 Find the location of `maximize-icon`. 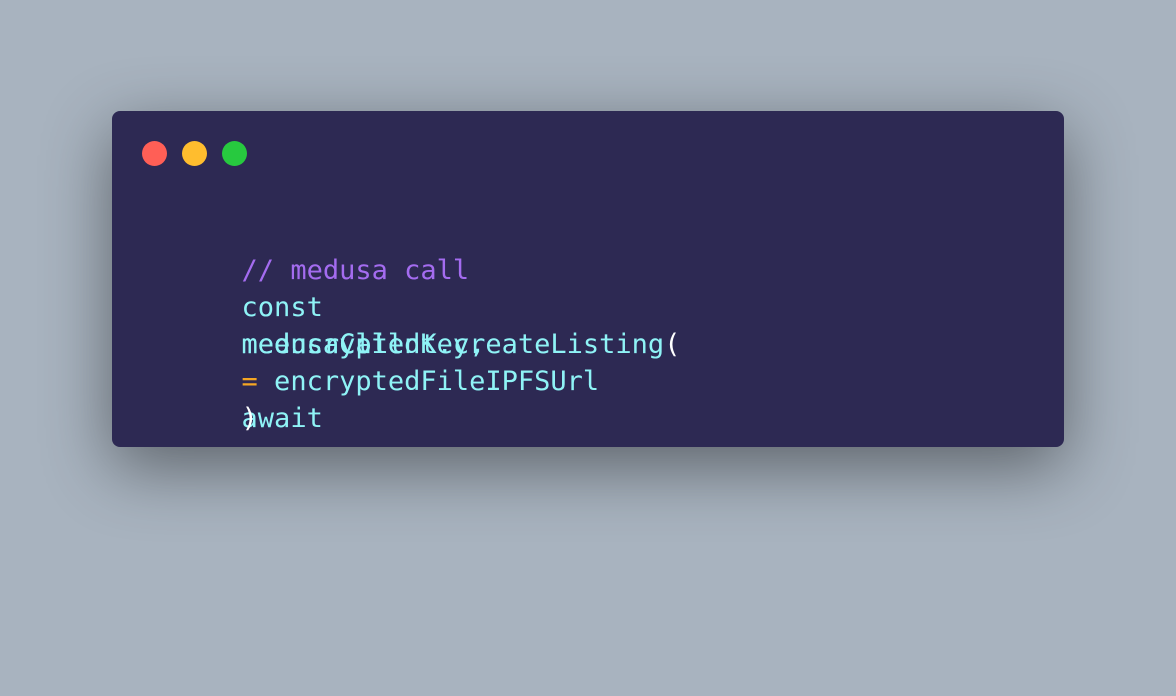

maximize-icon is located at coordinates (234, 153).